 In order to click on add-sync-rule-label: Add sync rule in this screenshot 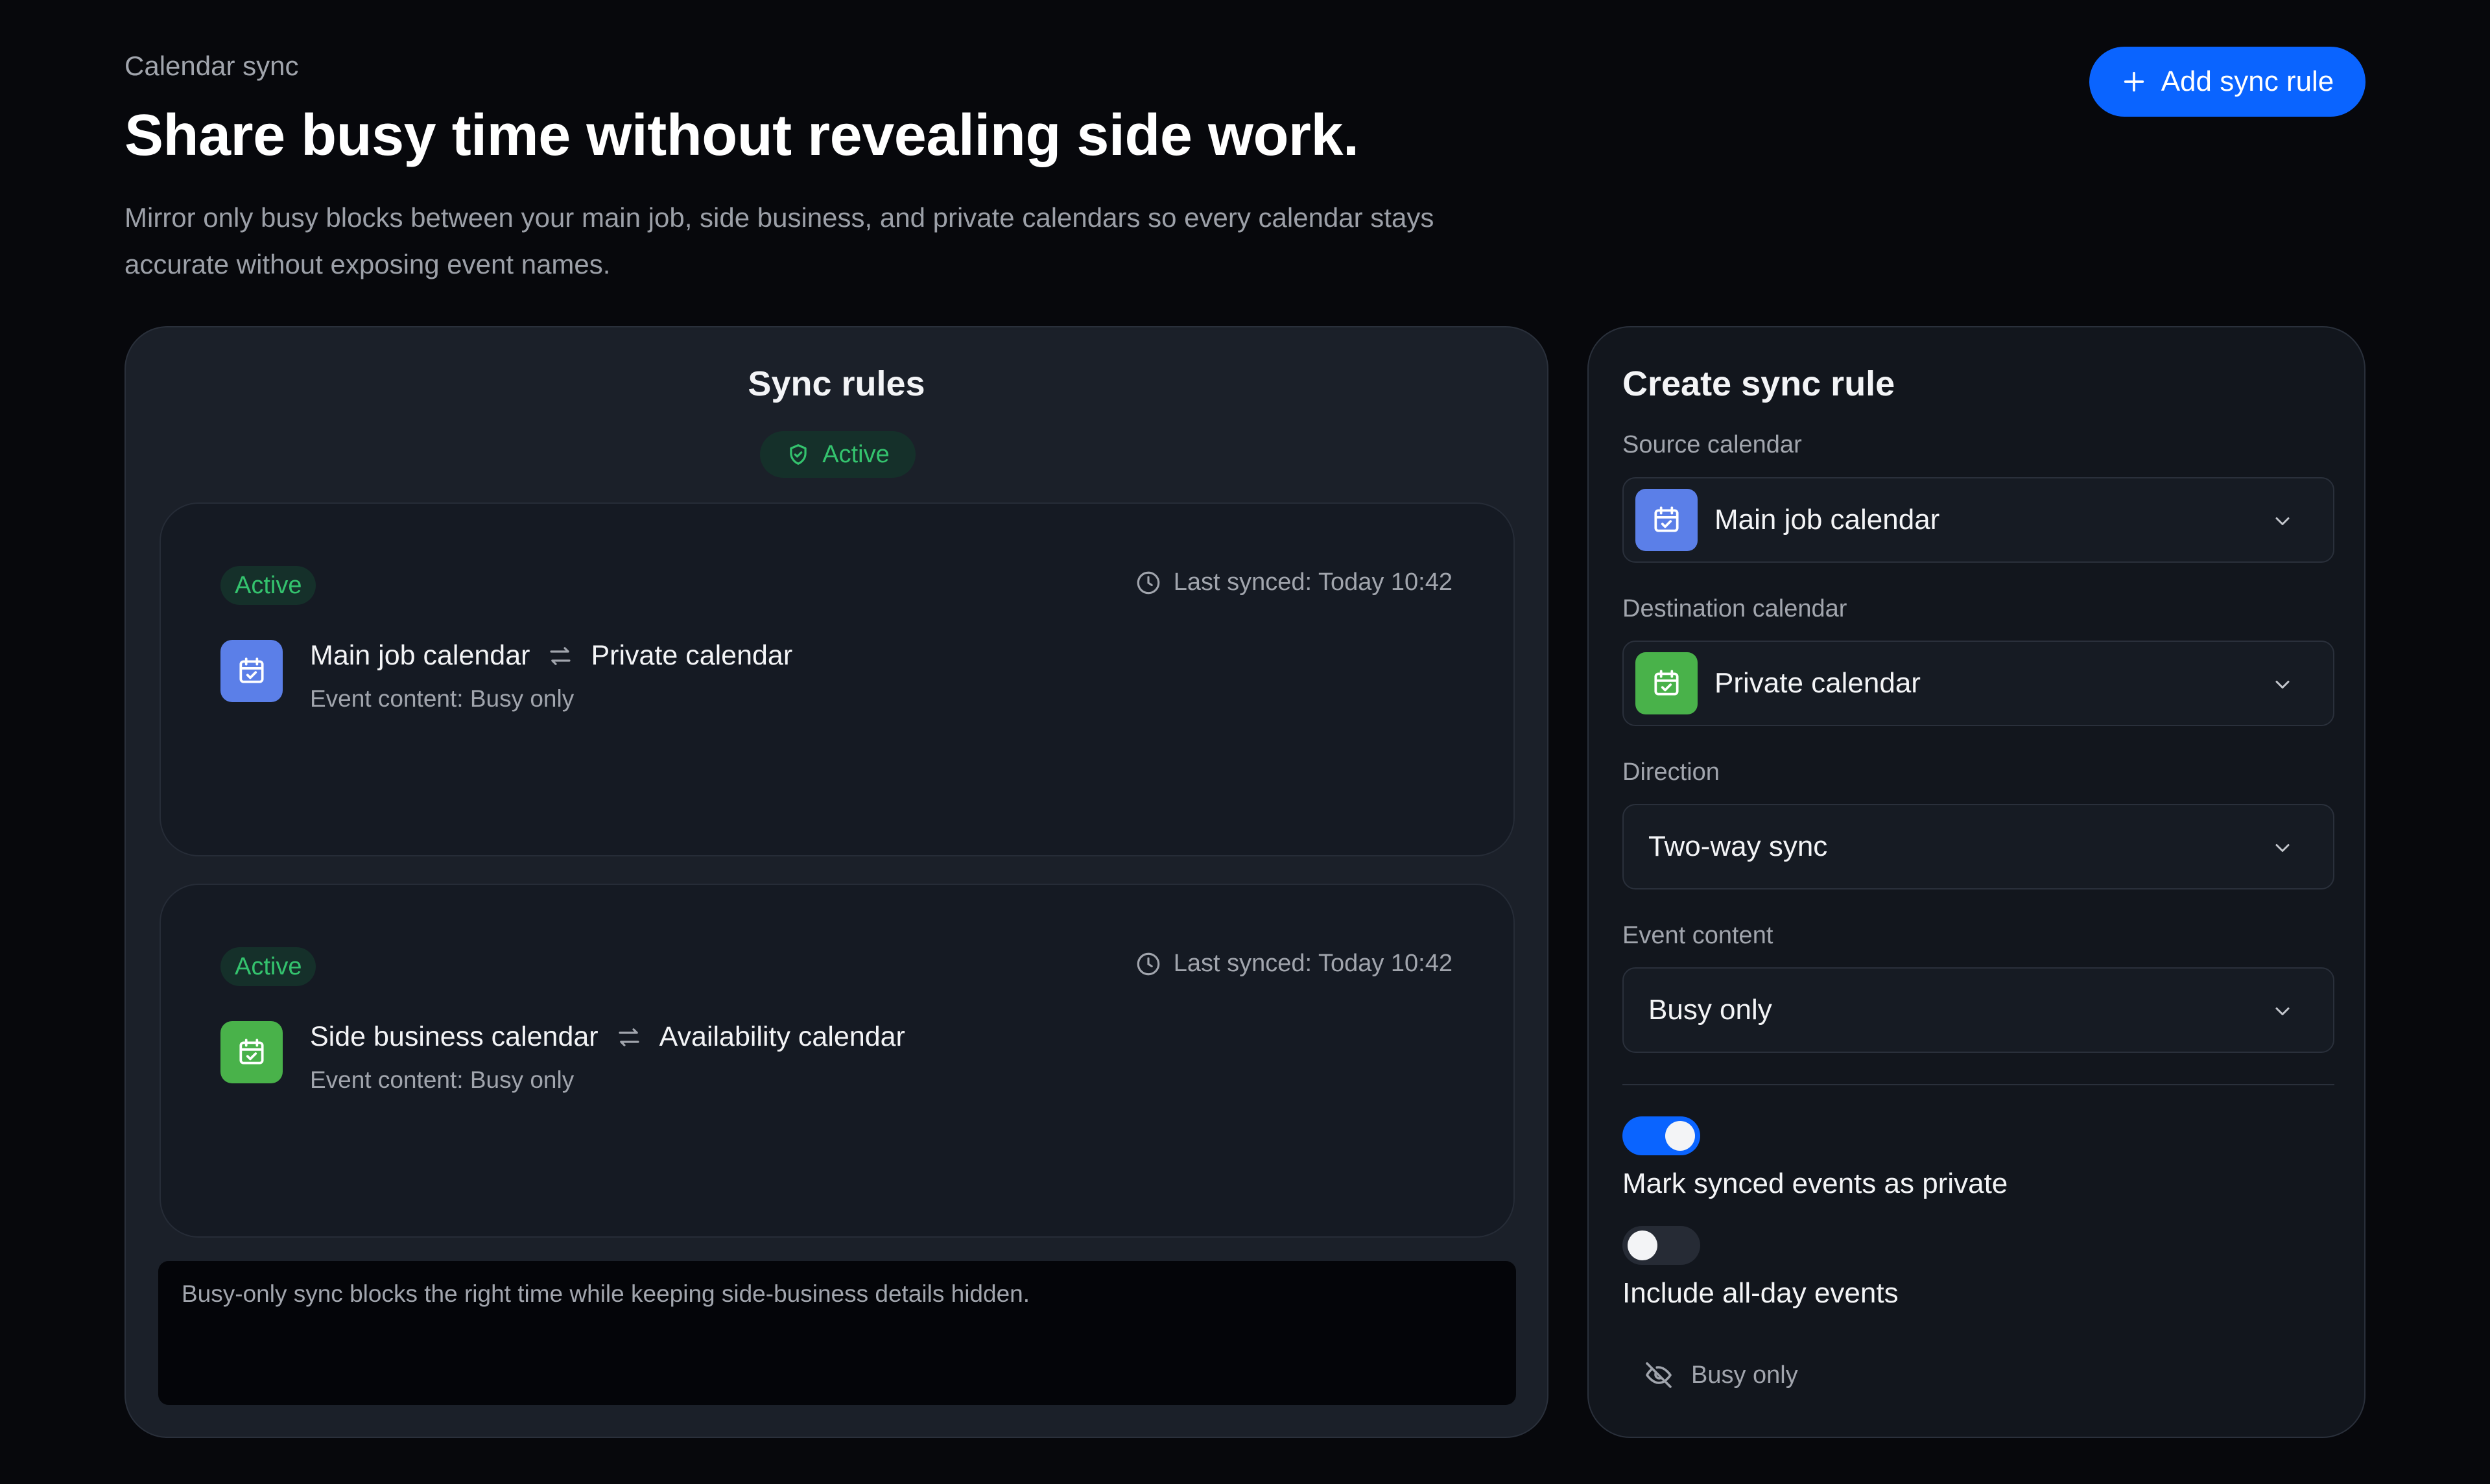, I will do `click(2247, 81)`.